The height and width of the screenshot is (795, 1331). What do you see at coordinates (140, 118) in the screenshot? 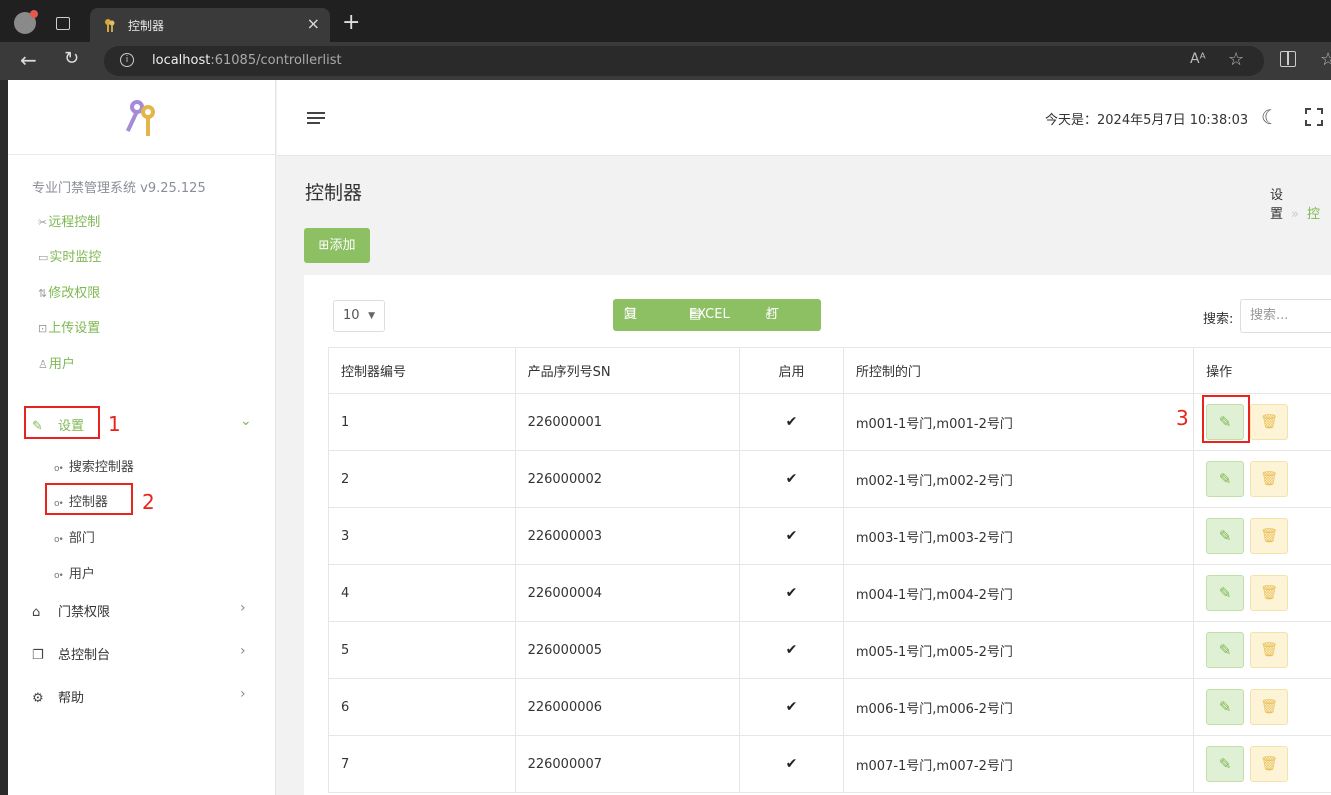
I see `keys-logo-icon` at bounding box center [140, 118].